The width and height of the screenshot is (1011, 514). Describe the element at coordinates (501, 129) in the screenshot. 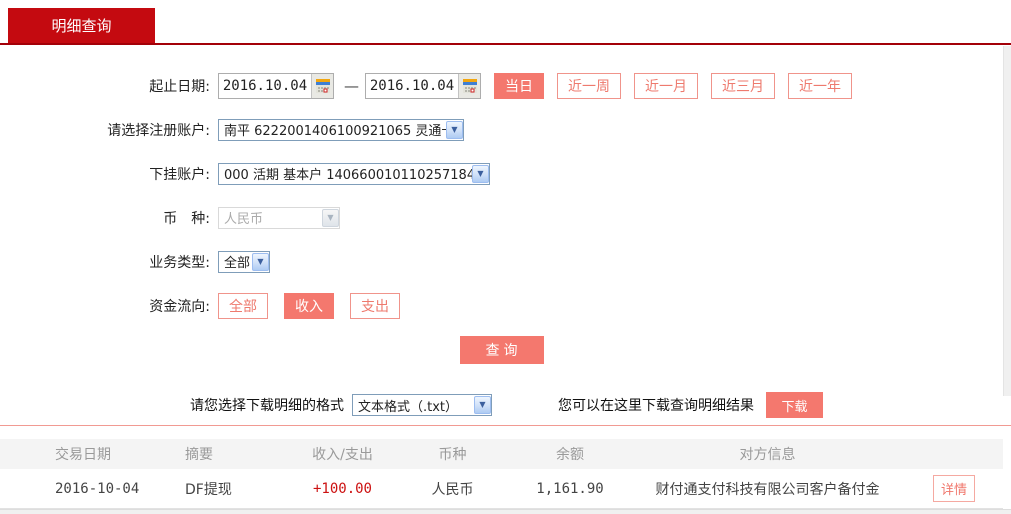

I see `register-account-row: 请选择注册账户: 南平 6222001406100921065 灵通卡 ▼` at that location.